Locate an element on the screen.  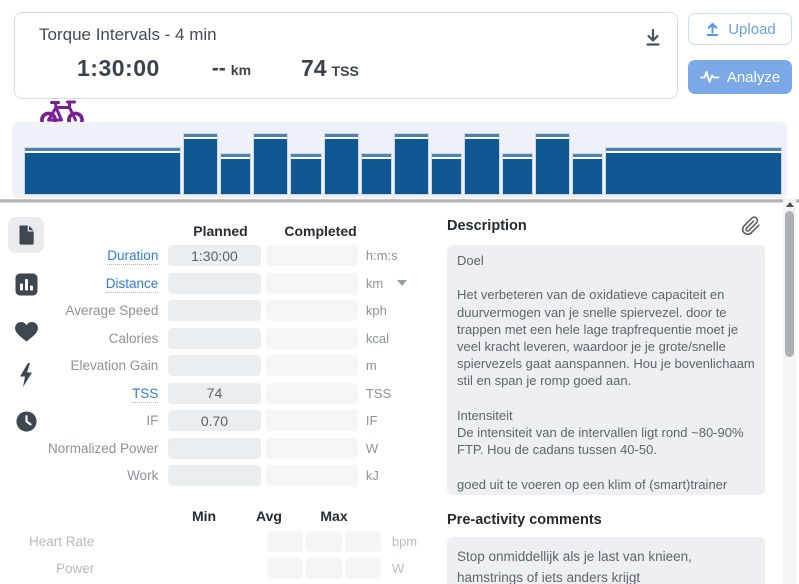
table-row-if: IF IF is located at coordinates (215, 421).